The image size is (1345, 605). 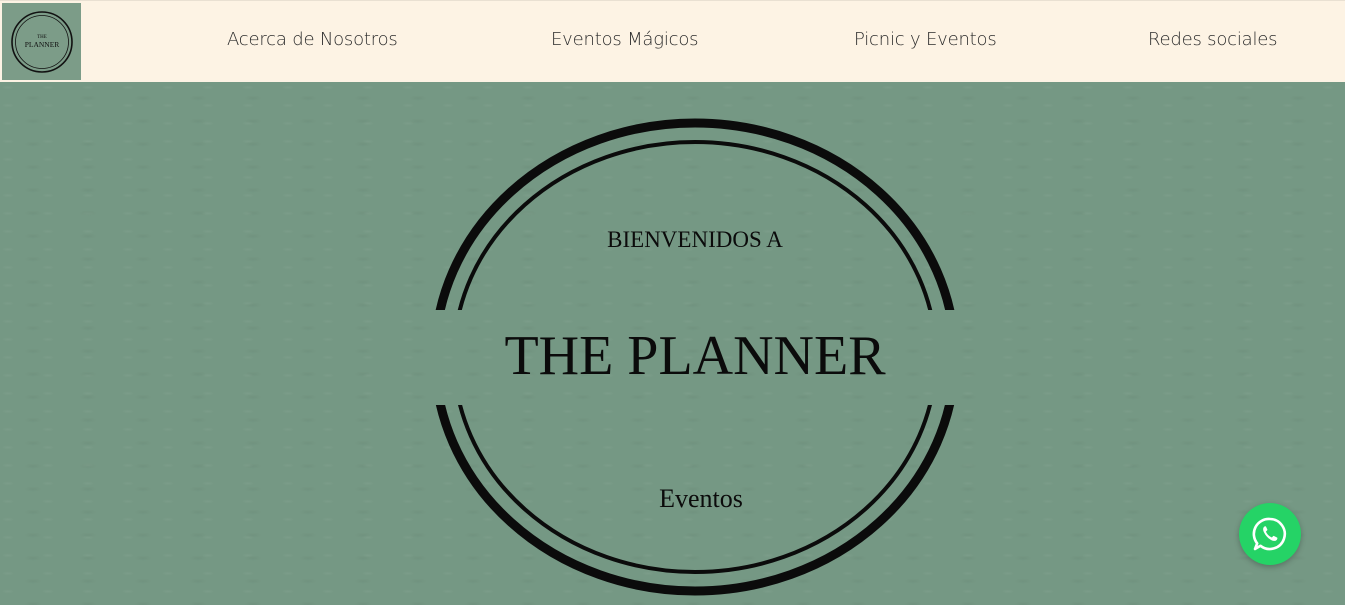 What do you see at coordinates (1213, 39) in the screenshot?
I see `nav-link-social: Redes sociales` at bounding box center [1213, 39].